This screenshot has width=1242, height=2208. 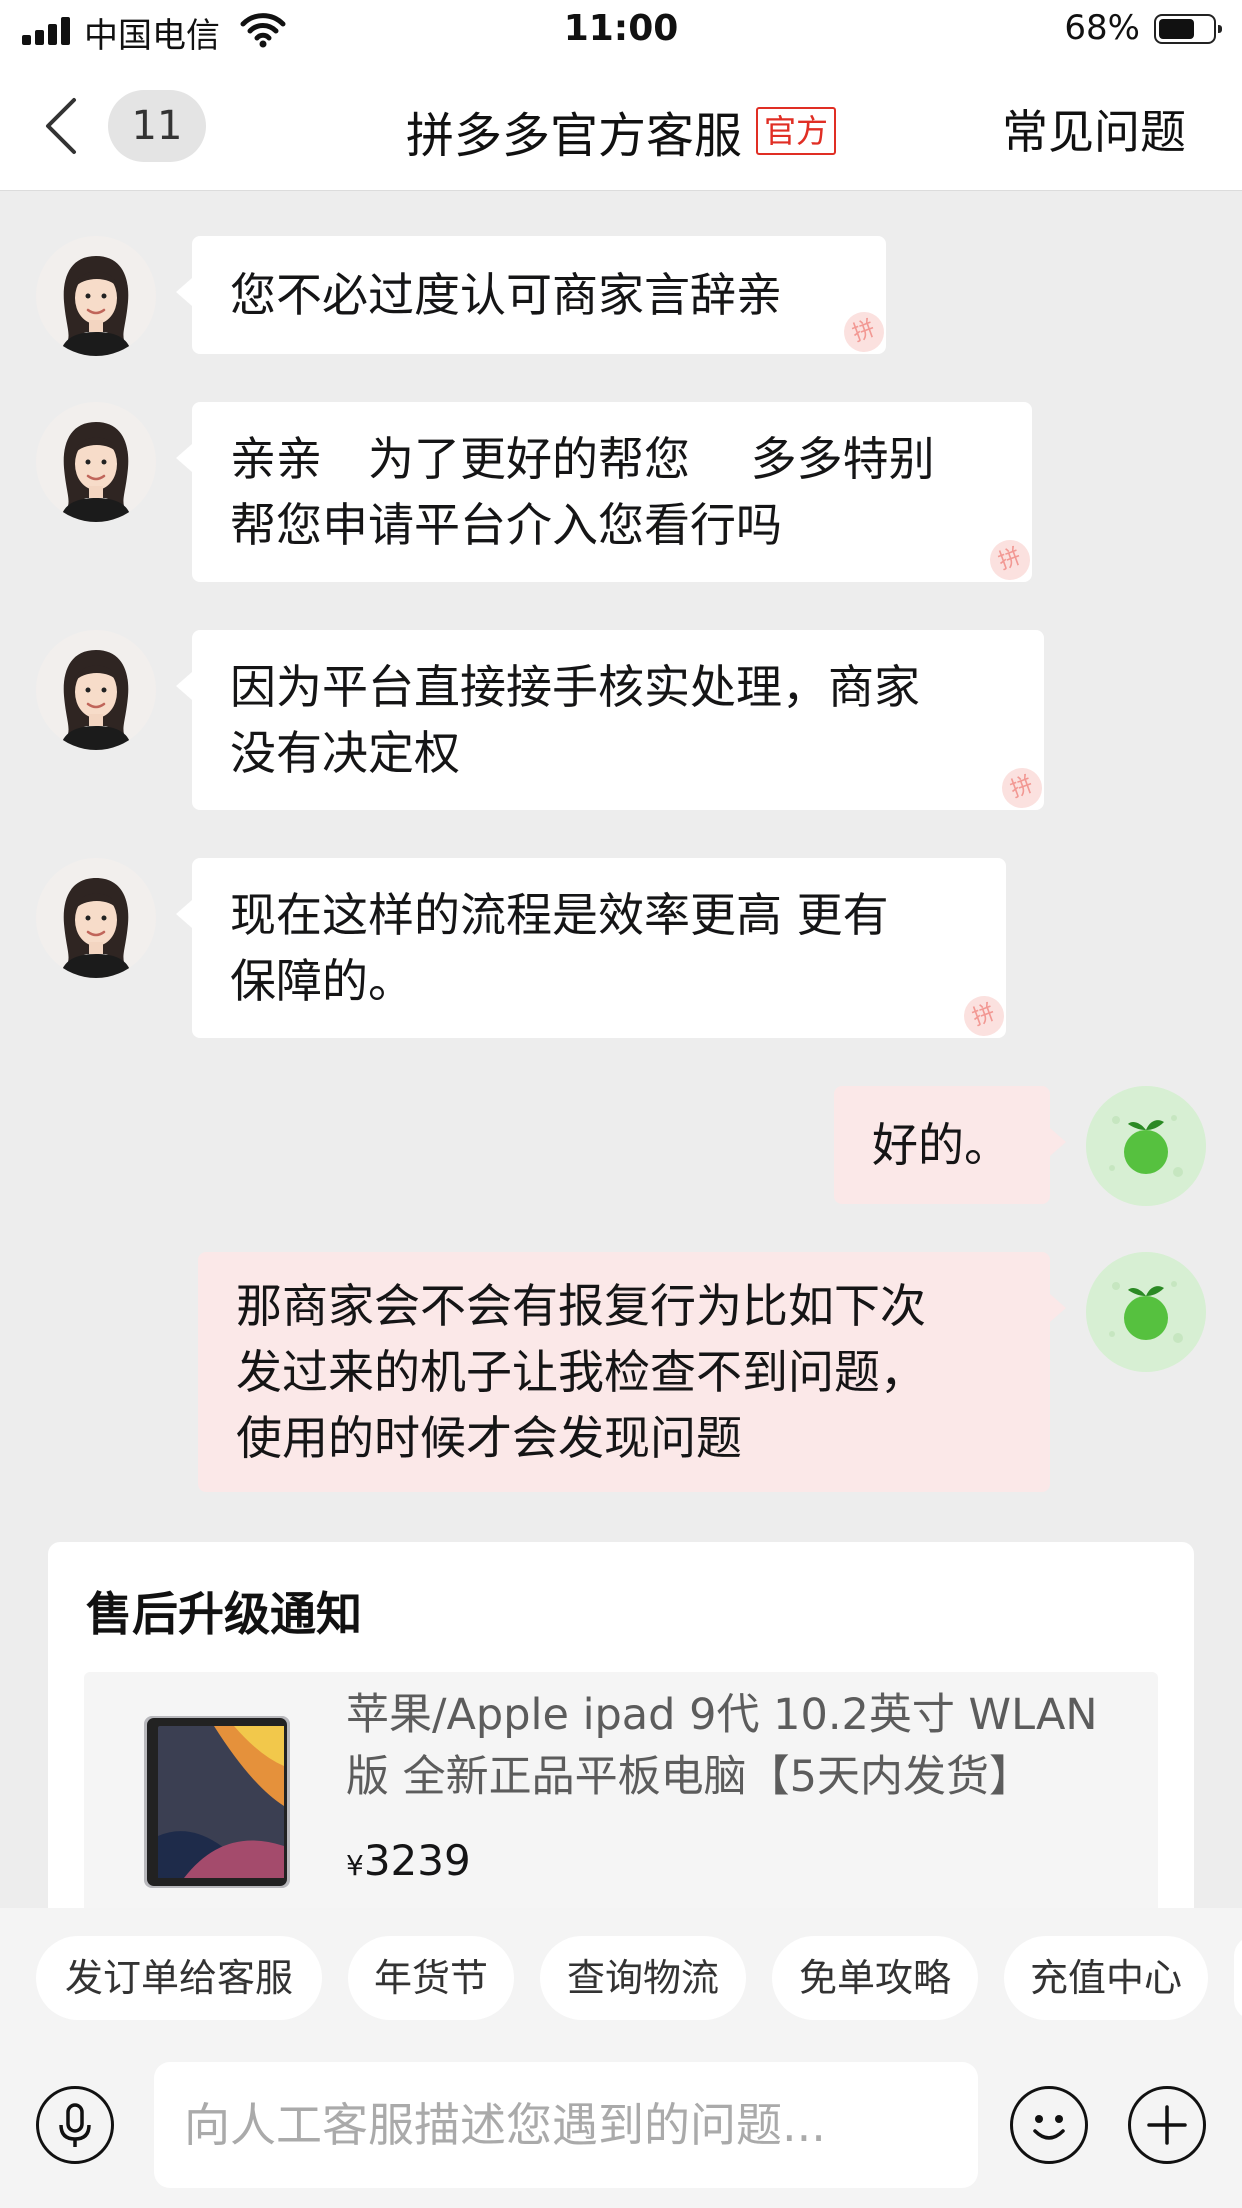 What do you see at coordinates (322, 981) in the screenshot?
I see `message-line: 保障的。` at bounding box center [322, 981].